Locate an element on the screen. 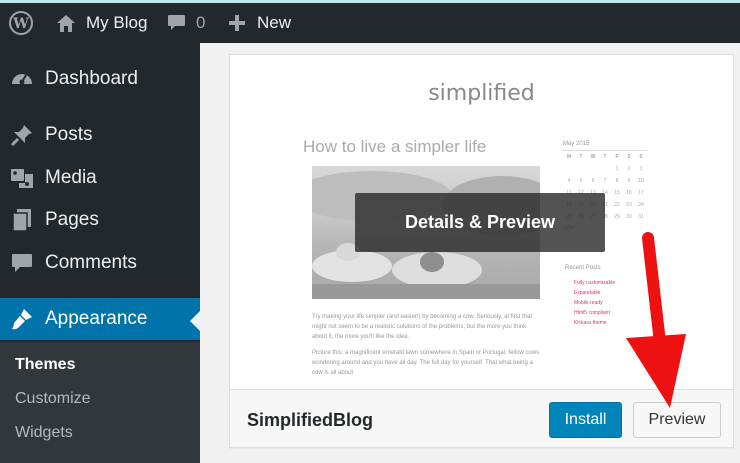 The width and height of the screenshot is (740, 463). appearance-submenu: Themes Customize Widgets is located at coordinates (100, 402).